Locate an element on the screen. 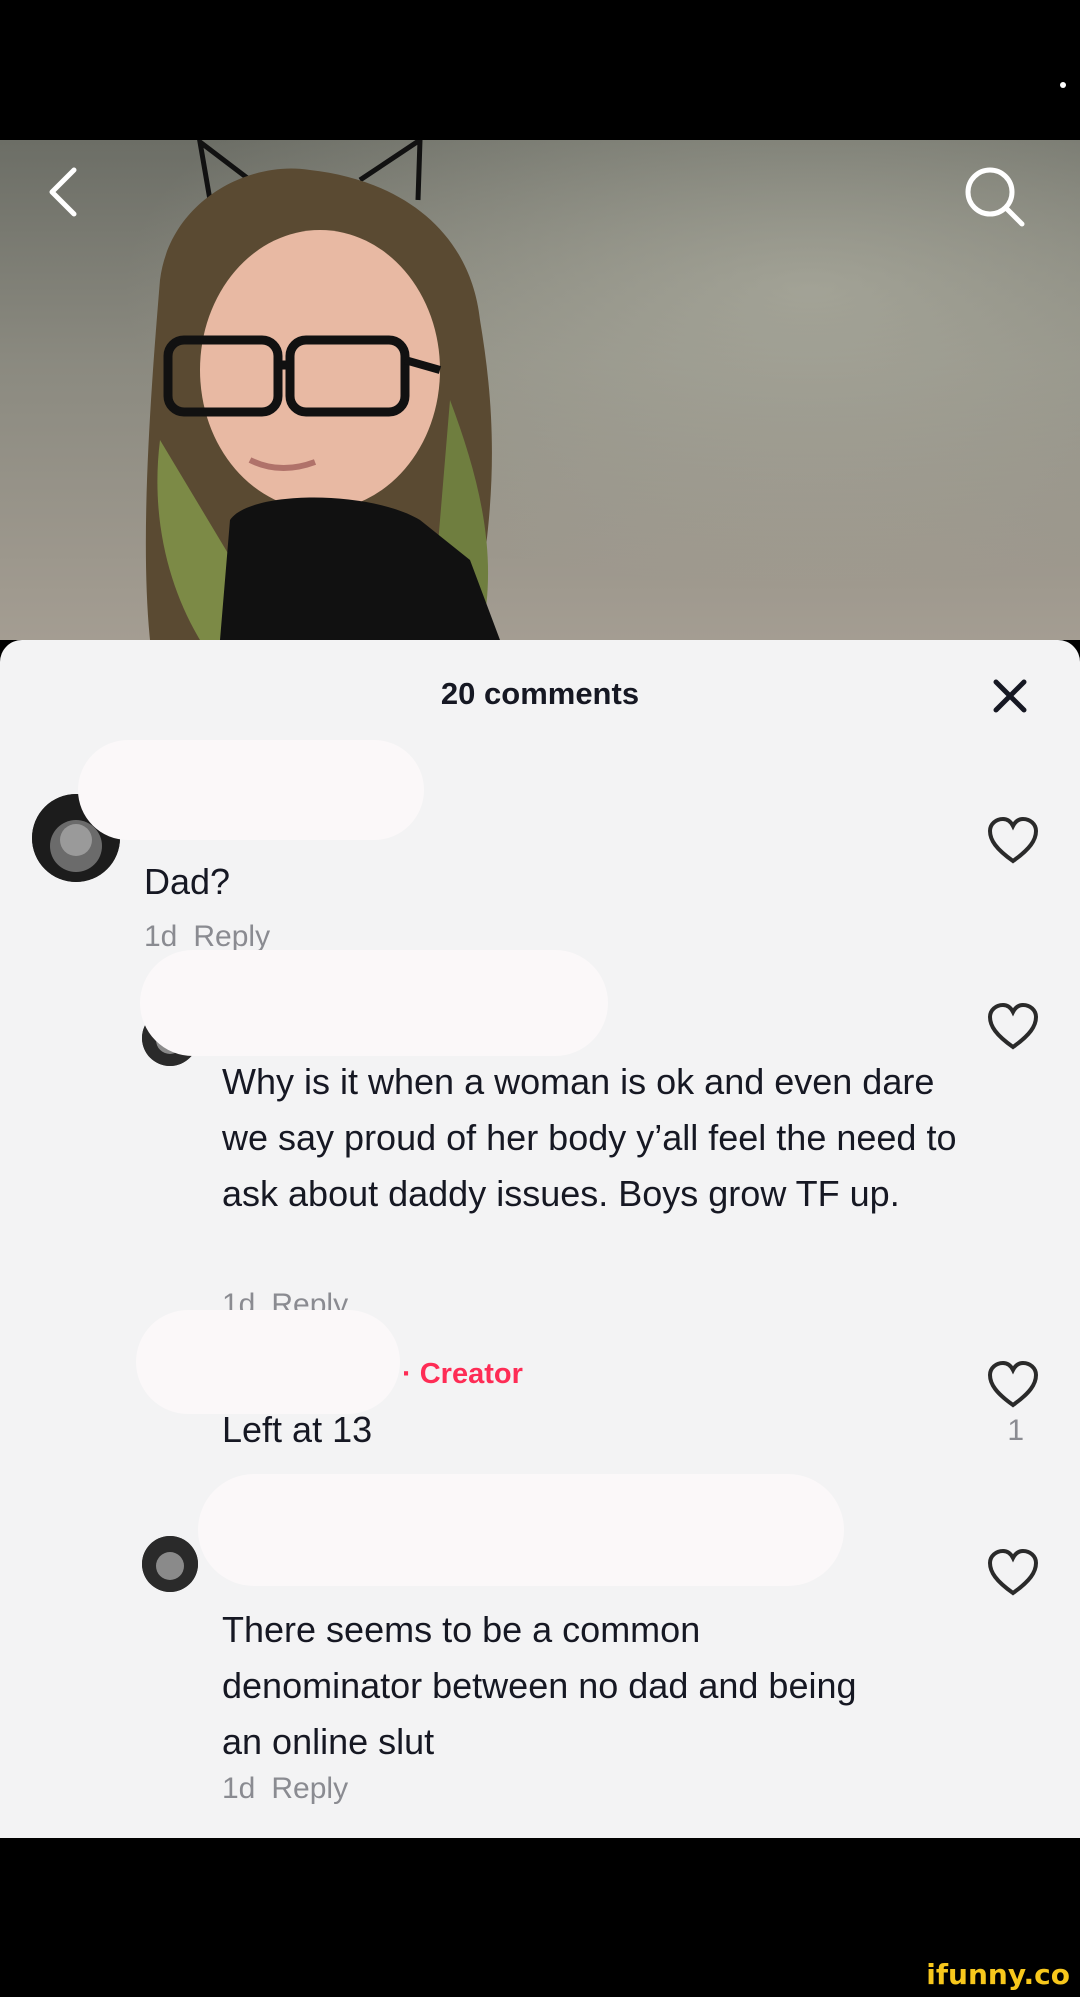 The image size is (1080, 1997). creator-badge: · Creator is located at coordinates (462, 1374).